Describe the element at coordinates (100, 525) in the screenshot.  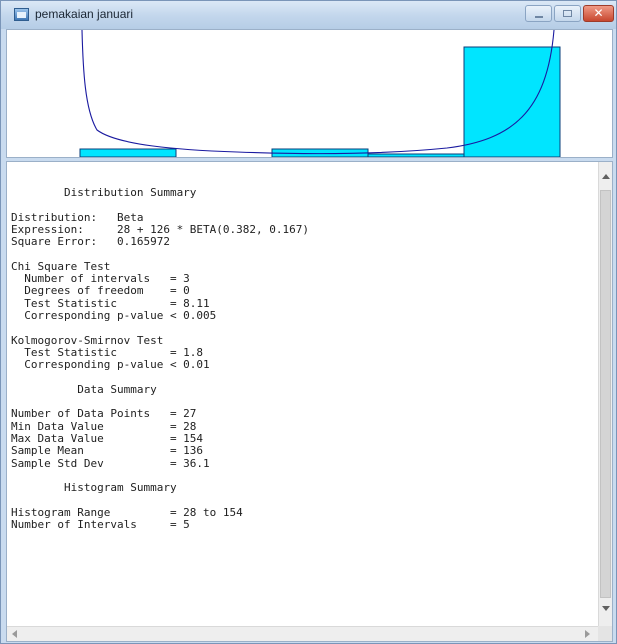
I see `report-line: Number of Intervals = 5` at that location.